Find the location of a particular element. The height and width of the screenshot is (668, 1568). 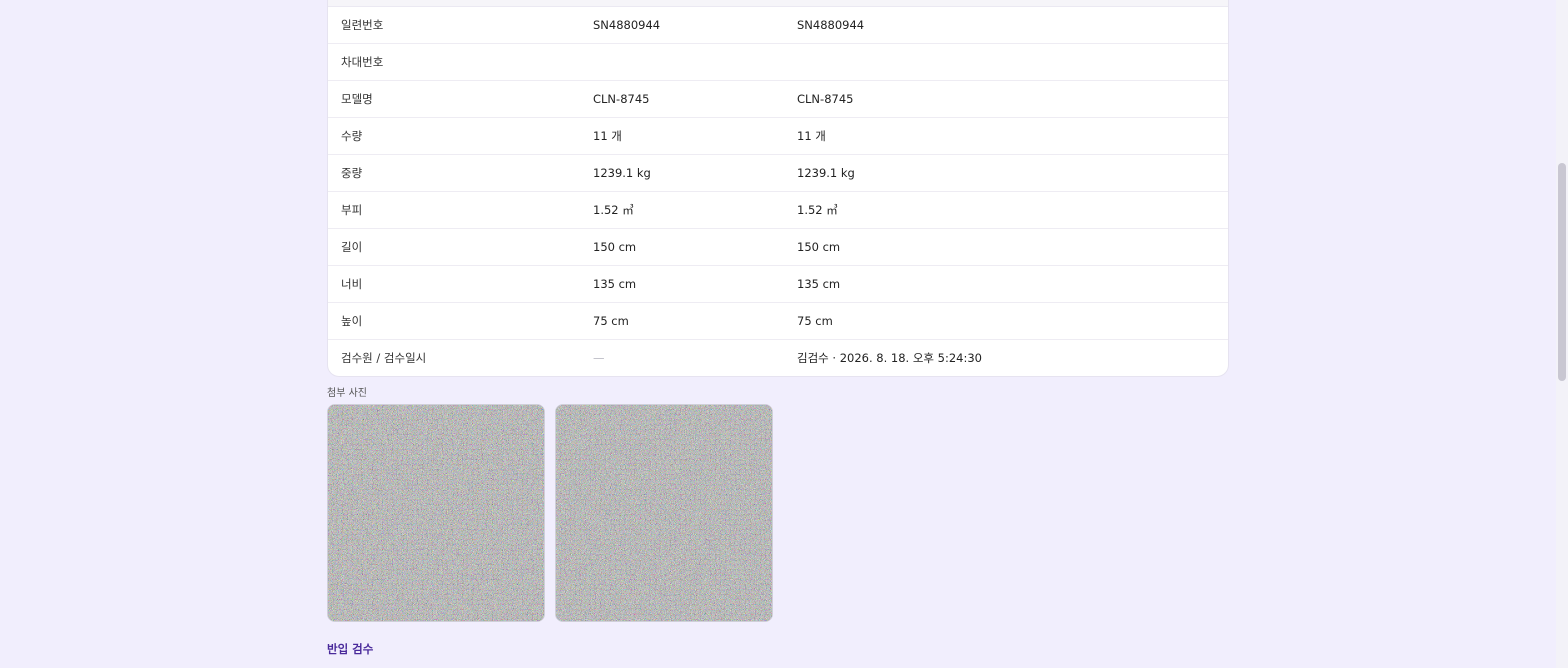

row-value-b: 135 cm is located at coordinates (819, 284).